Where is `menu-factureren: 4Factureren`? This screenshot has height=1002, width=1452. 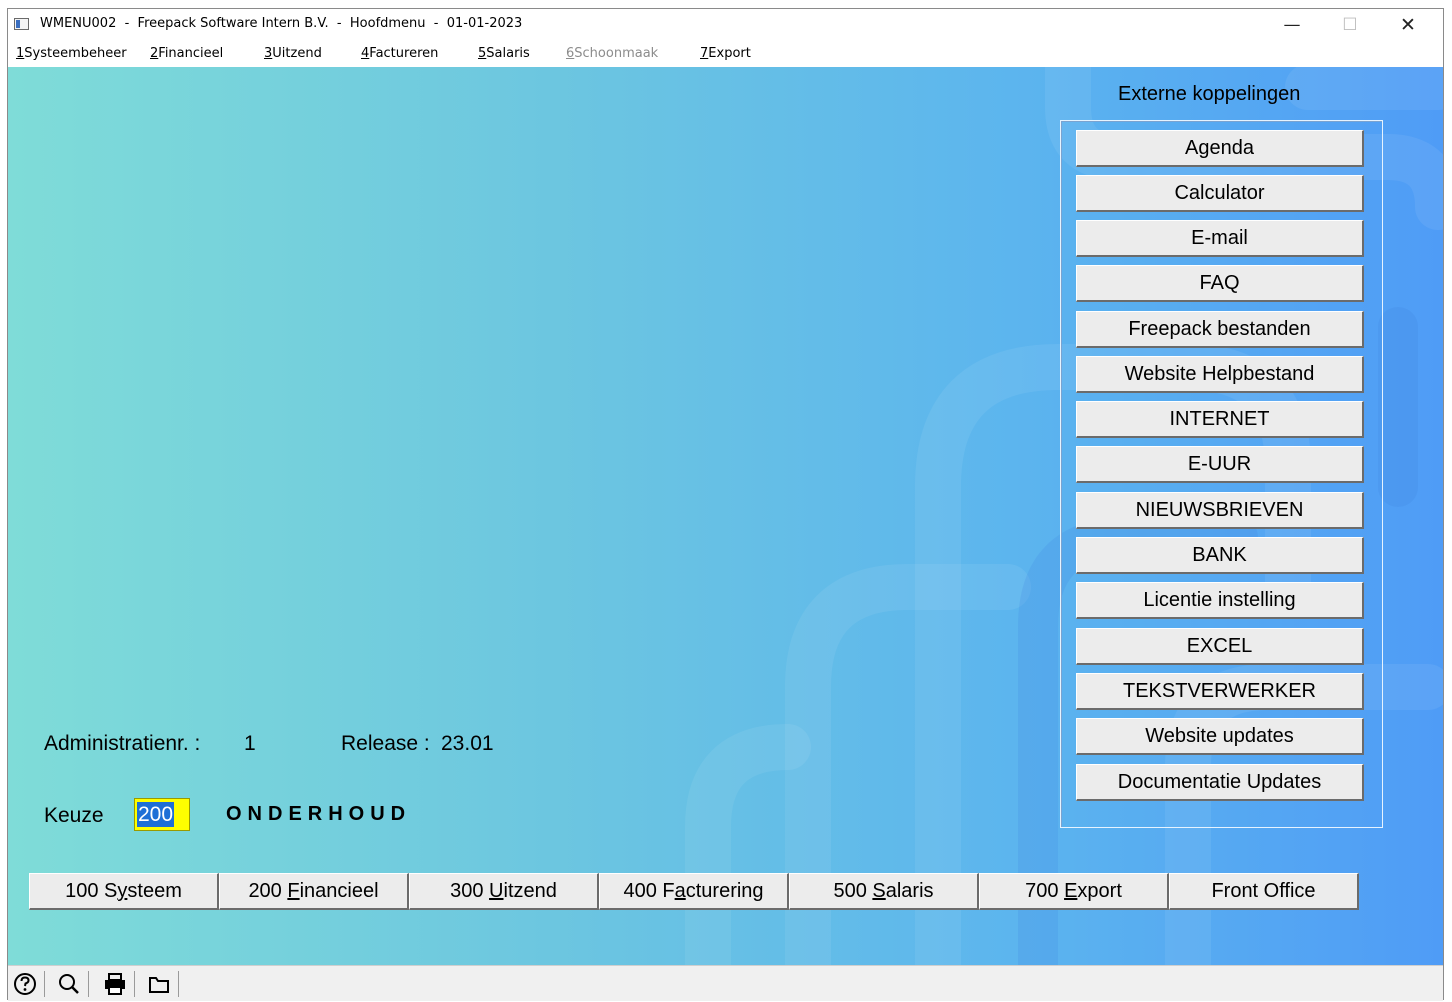
menu-factureren: 4Factureren is located at coordinates (399, 53).